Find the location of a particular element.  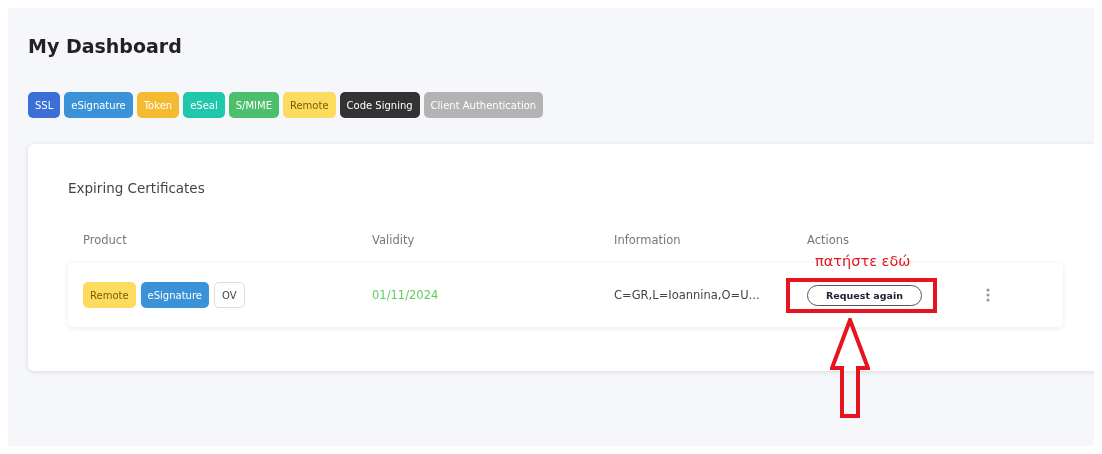

arrow-icon is located at coordinates (850, 368).